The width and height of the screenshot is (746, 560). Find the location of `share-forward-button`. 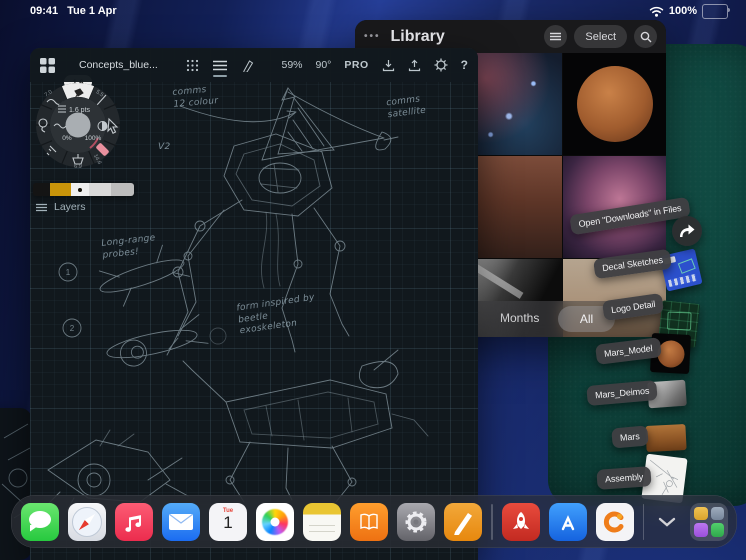

share-forward-button is located at coordinates (687, 231).